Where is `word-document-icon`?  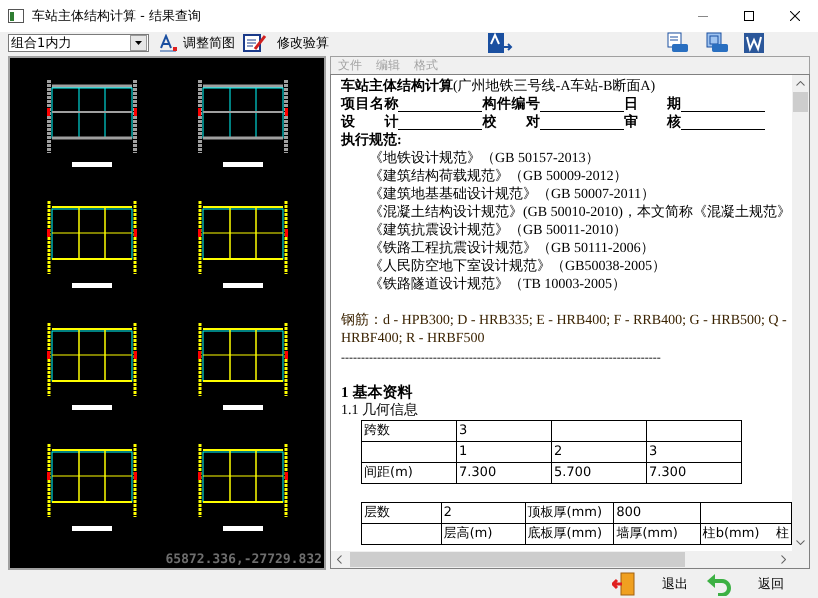
word-document-icon is located at coordinates (754, 43).